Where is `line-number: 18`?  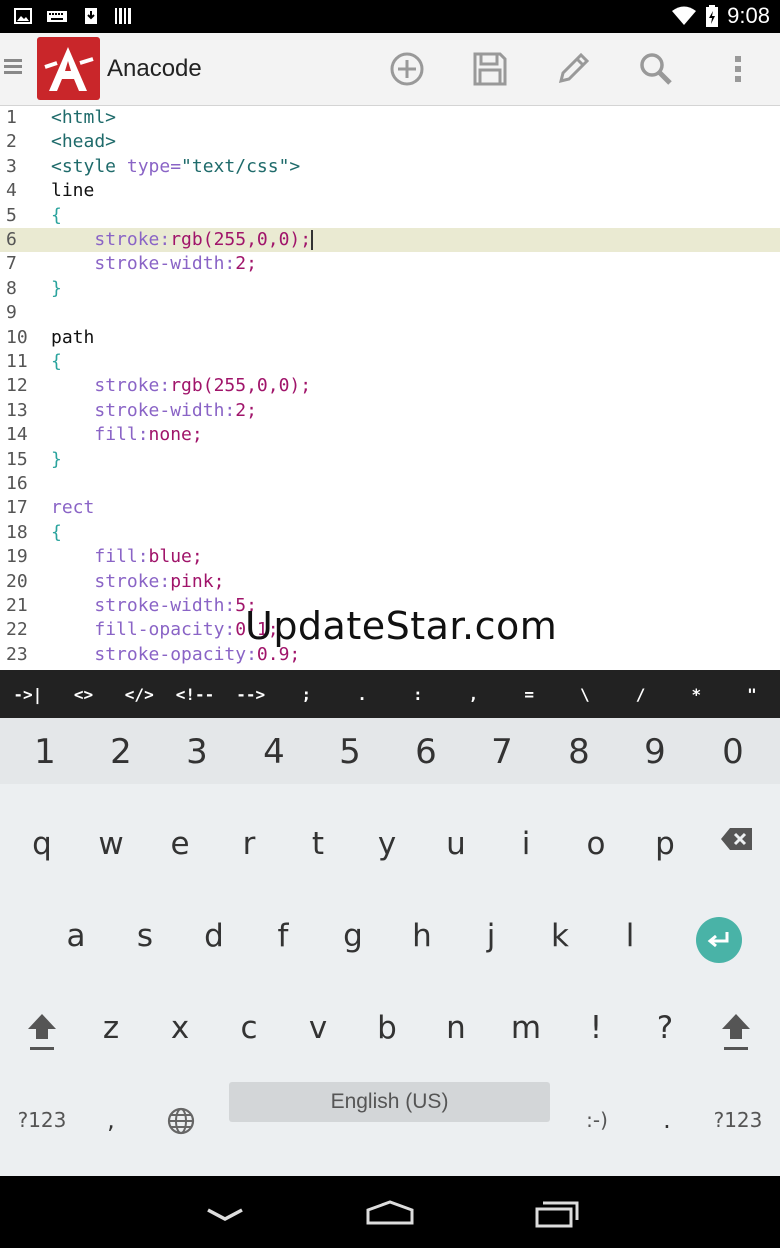 line-number: 18 is located at coordinates (17, 532).